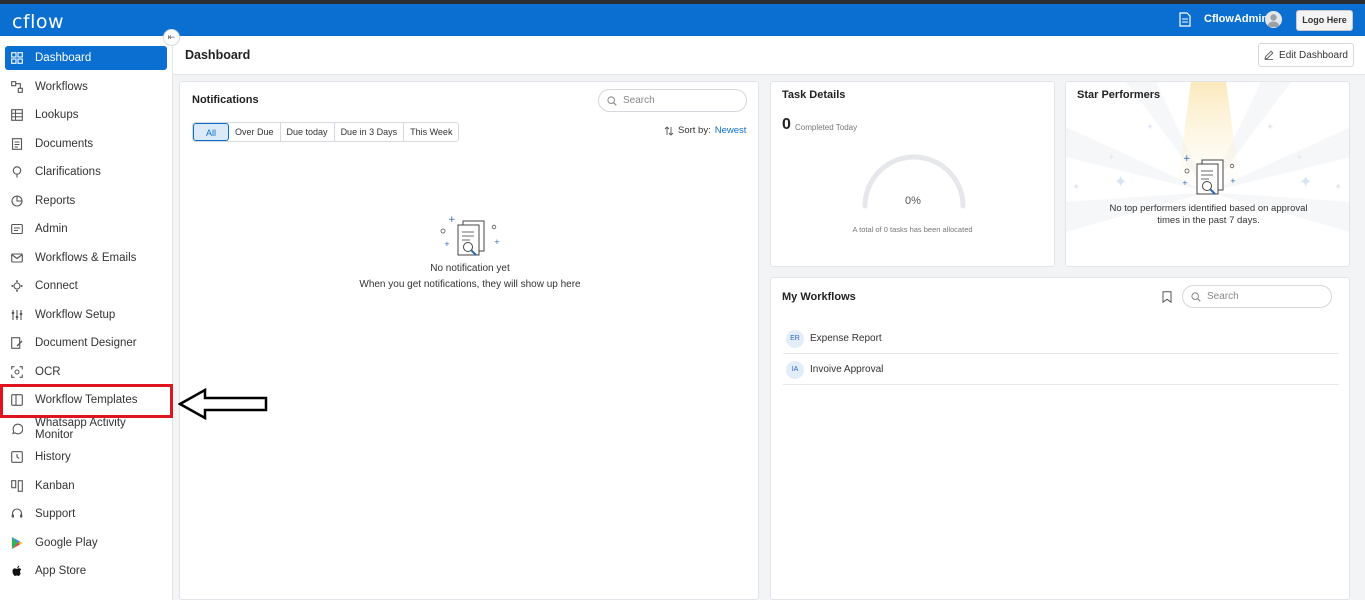  I want to click on edit-dashboard-button: Edit Dashboard, so click(1306, 55).